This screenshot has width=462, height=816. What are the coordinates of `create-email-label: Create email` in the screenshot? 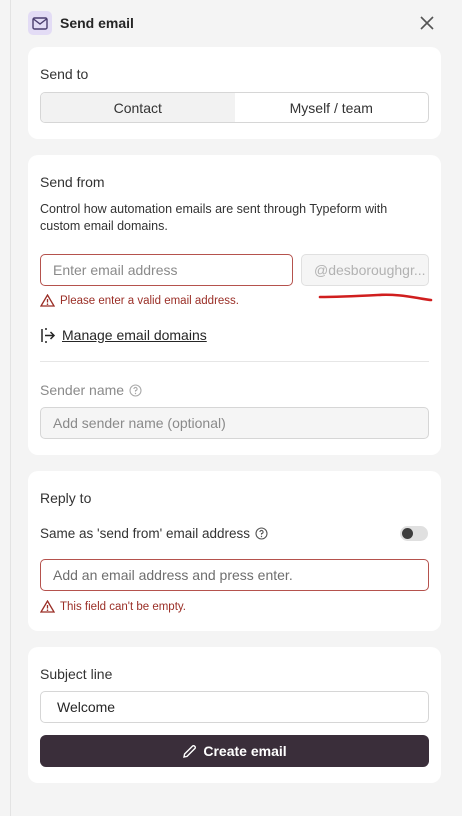 It's located at (245, 751).